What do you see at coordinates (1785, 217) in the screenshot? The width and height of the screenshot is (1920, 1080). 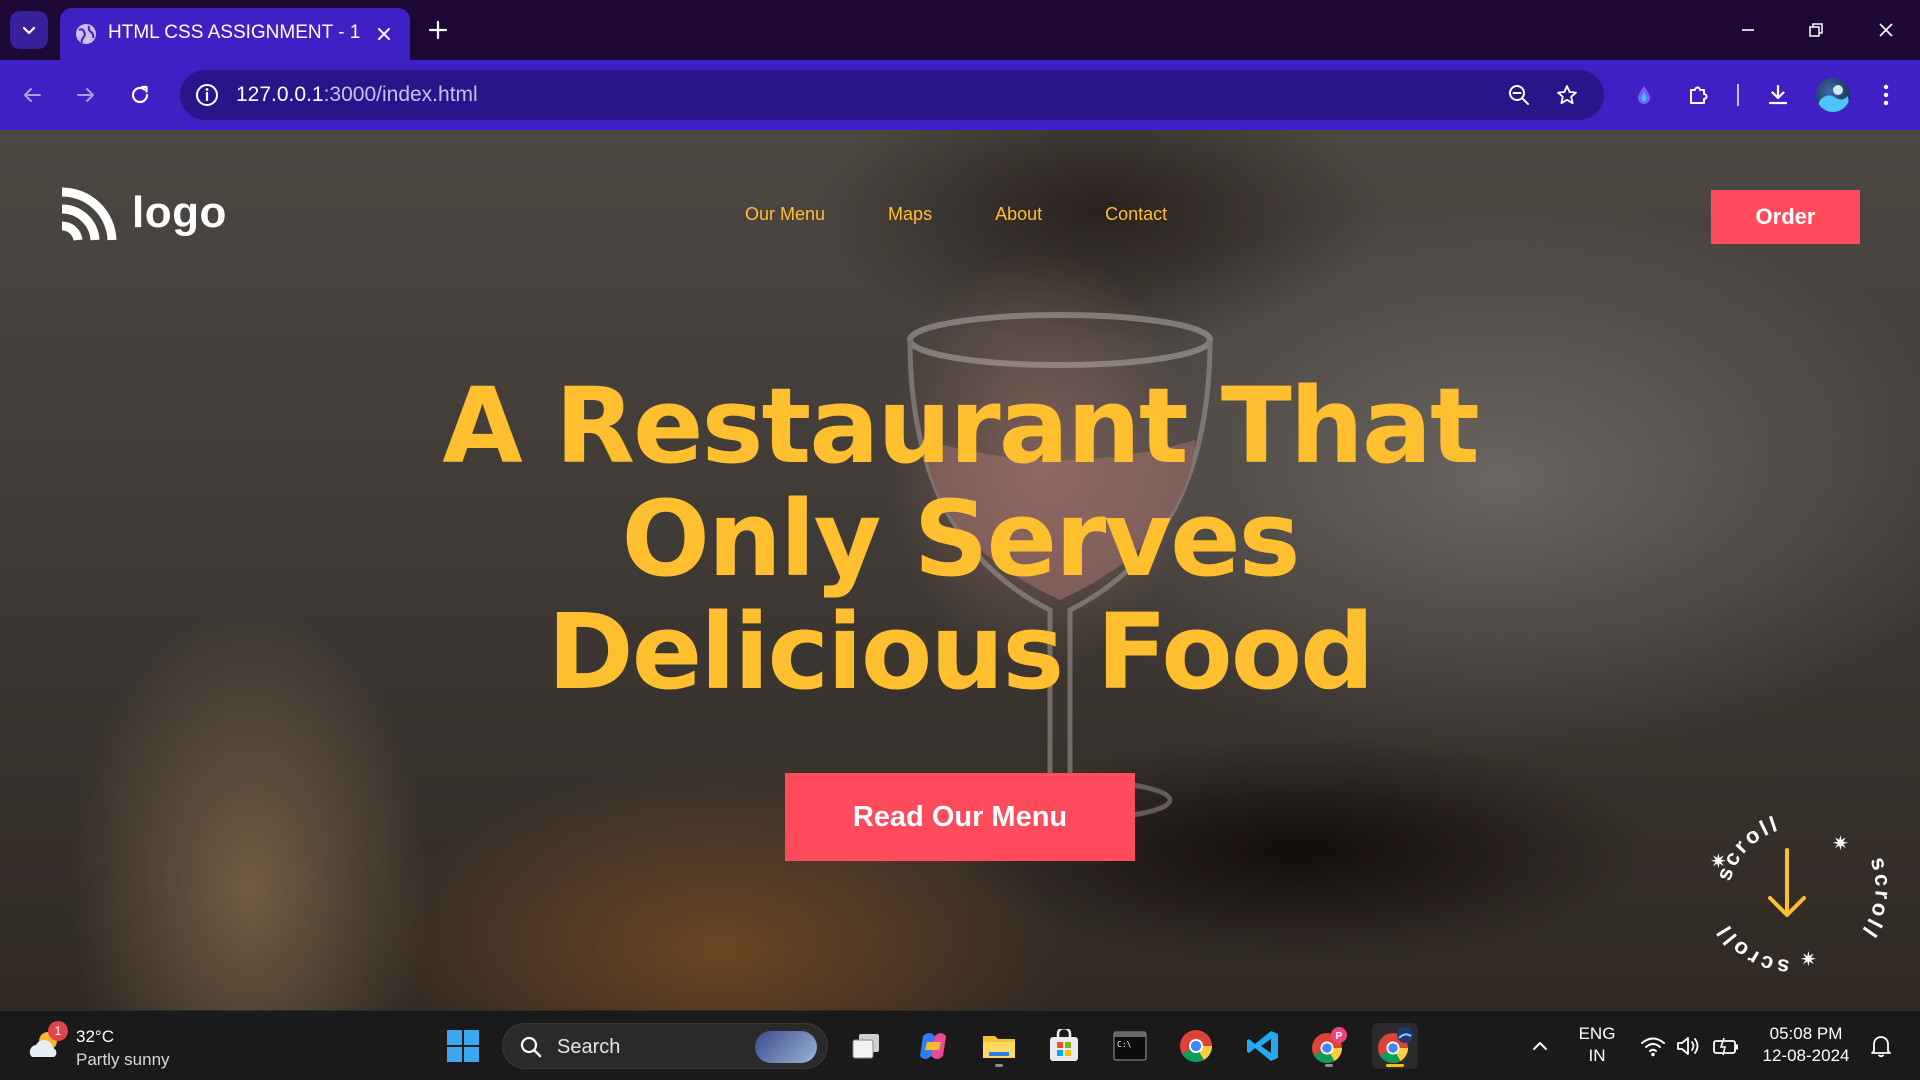 I see `order-button: Order` at bounding box center [1785, 217].